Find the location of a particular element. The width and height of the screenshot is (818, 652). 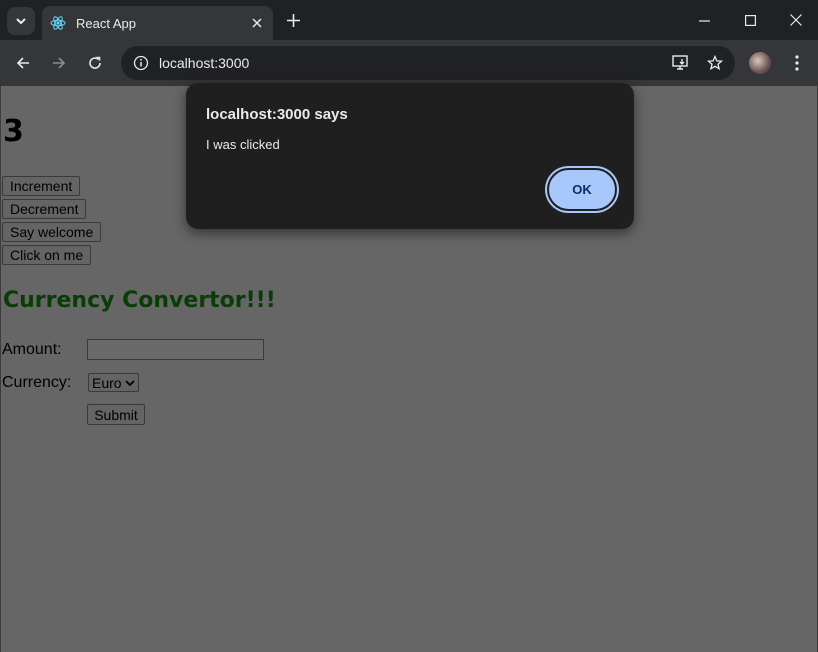

maximize-button is located at coordinates (750, 20).